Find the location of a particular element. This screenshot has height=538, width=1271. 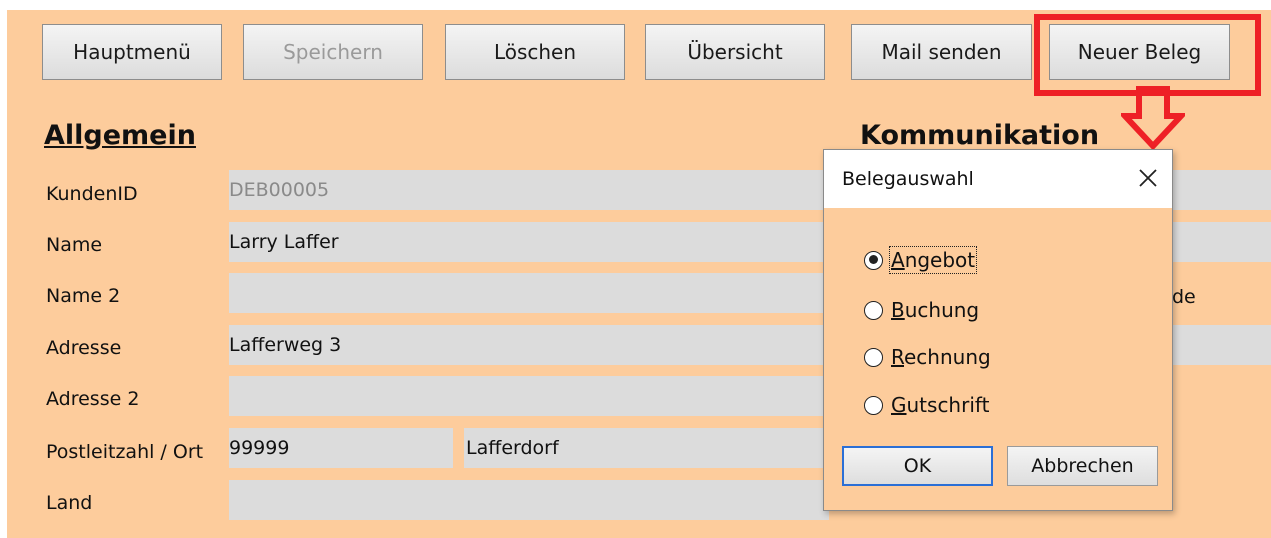

main-menu-button: Hauptmenü is located at coordinates (132, 52).